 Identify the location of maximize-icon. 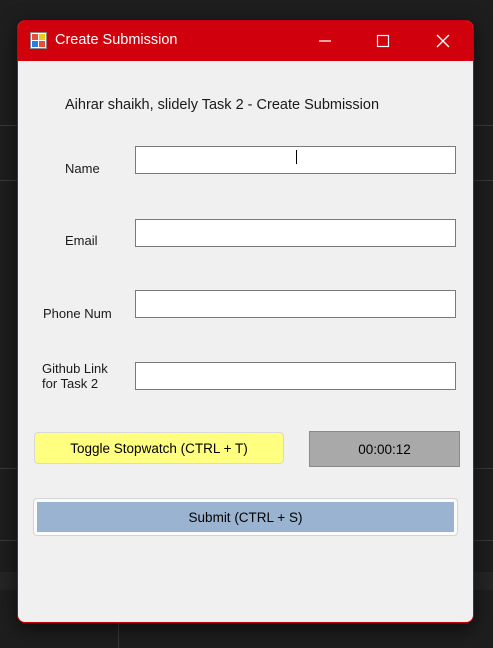
(383, 41).